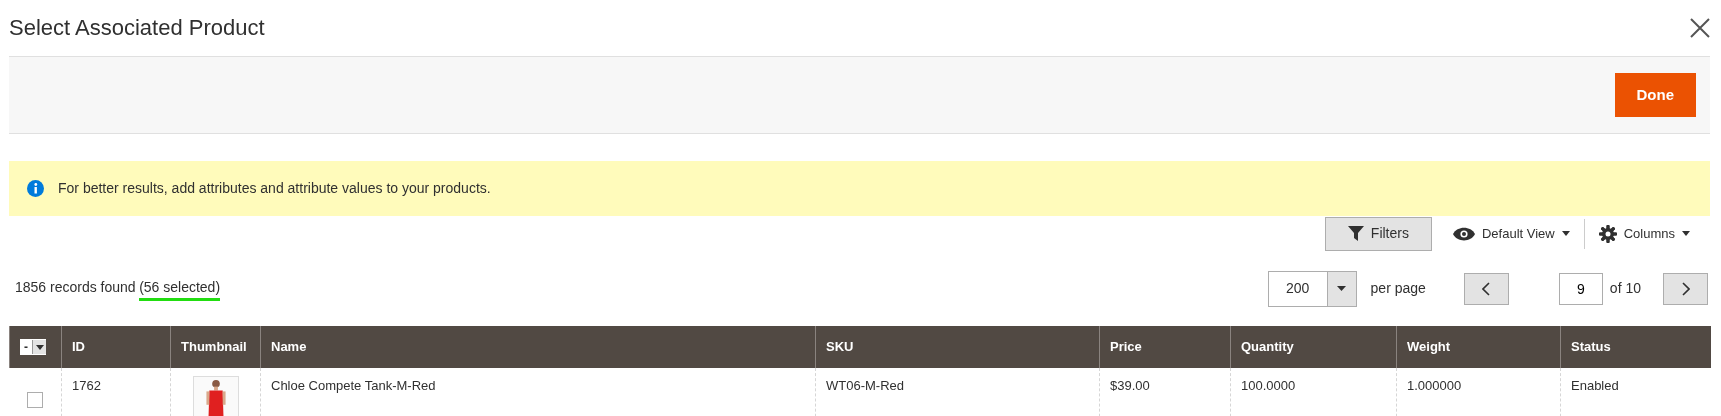 Image resolution: width=1721 pixels, height=416 pixels. I want to click on previous-page-button, so click(1486, 288).